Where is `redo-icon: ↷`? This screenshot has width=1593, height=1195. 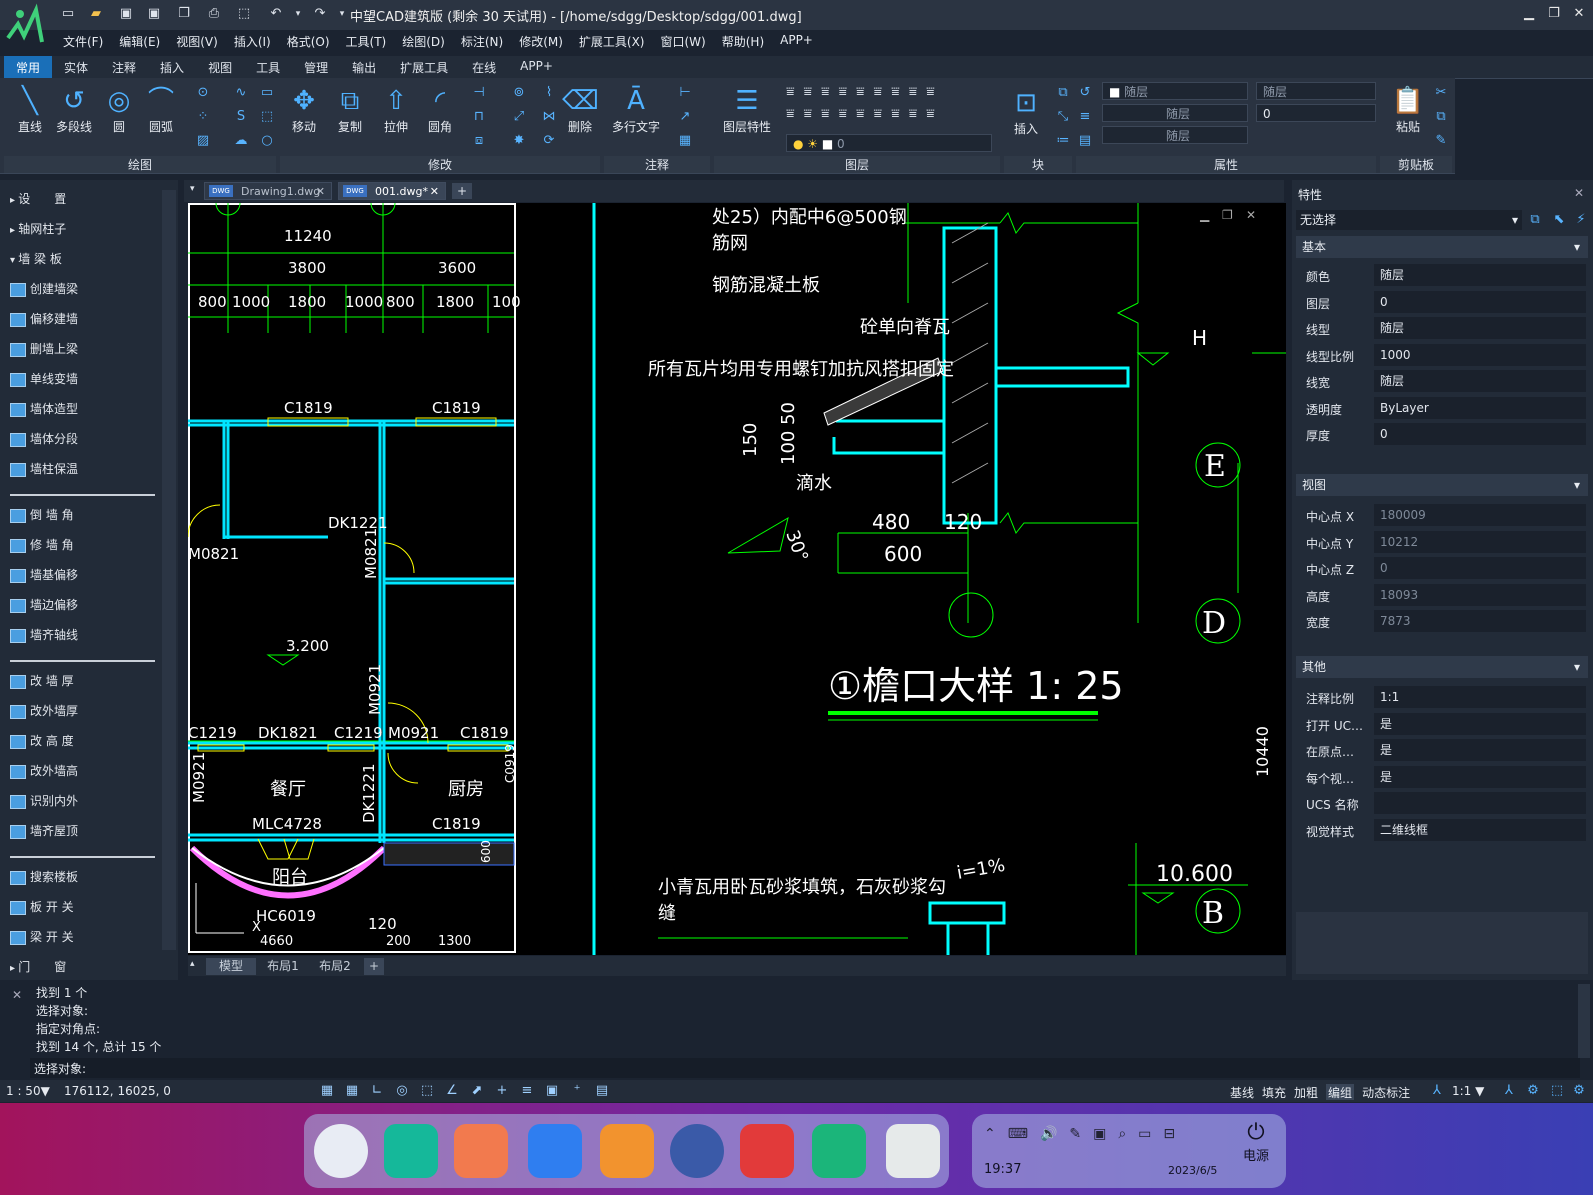
redo-icon: ↷ is located at coordinates (320, 14).